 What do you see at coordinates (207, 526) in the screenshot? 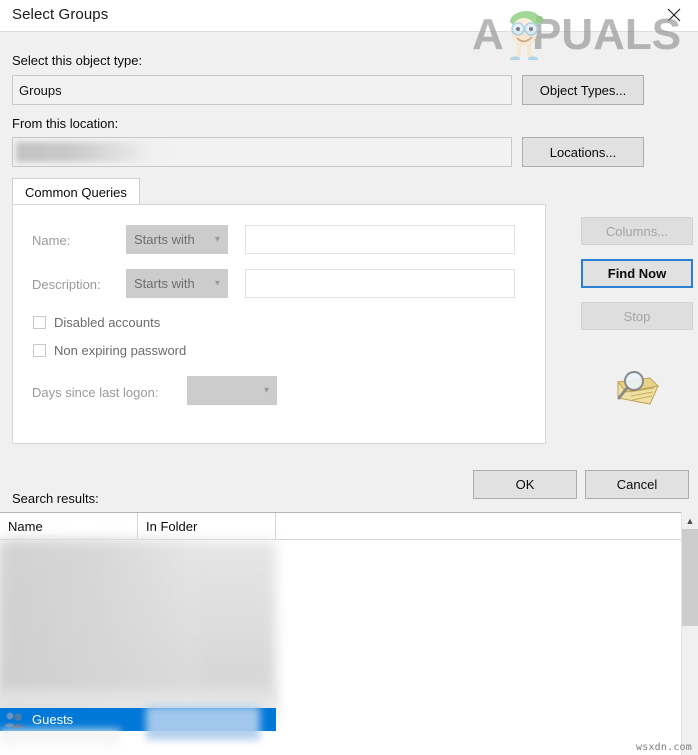
I see `column-header-in-folder: In Folder` at bounding box center [207, 526].